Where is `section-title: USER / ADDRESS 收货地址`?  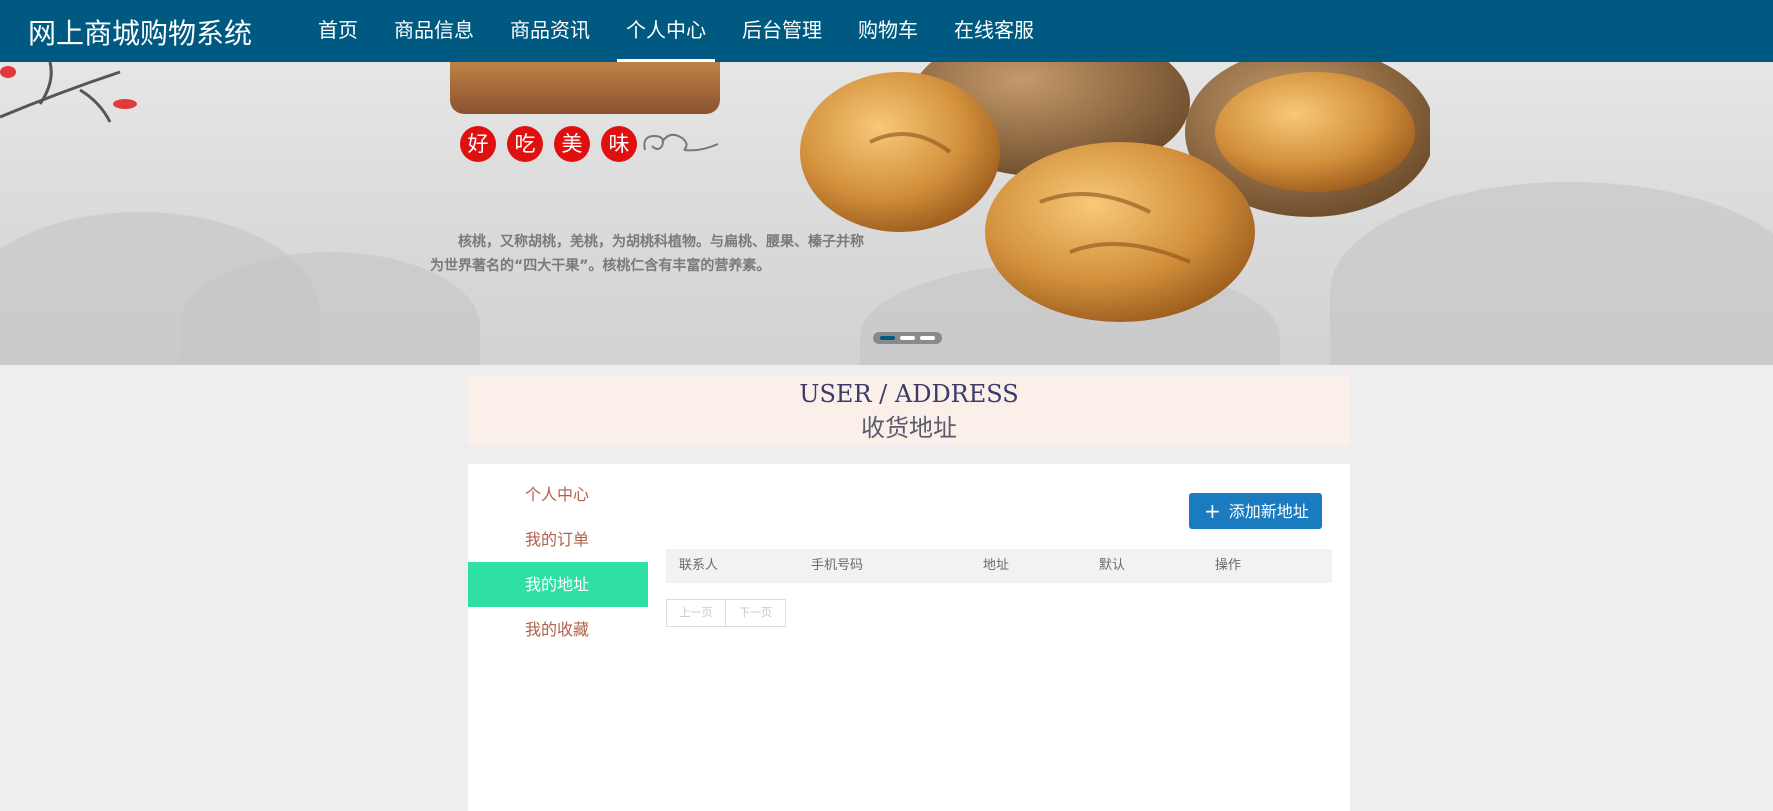
section-title: USER / ADDRESS 收货地址 is located at coordinates (909, 410).